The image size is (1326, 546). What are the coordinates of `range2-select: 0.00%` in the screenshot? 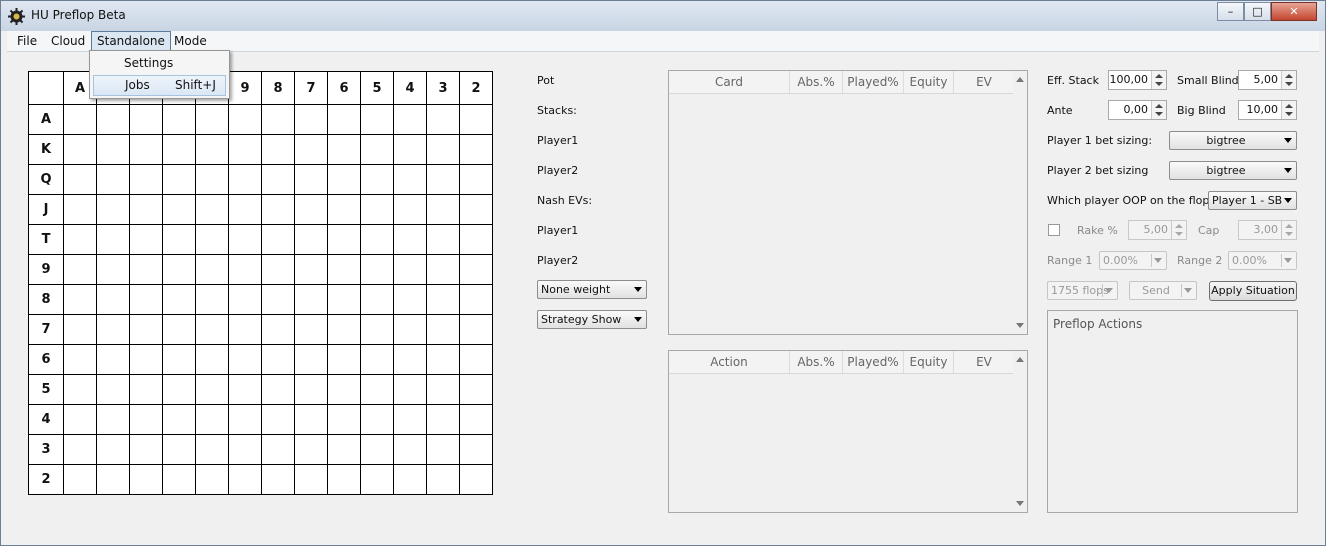 It's located at (1262, 260).